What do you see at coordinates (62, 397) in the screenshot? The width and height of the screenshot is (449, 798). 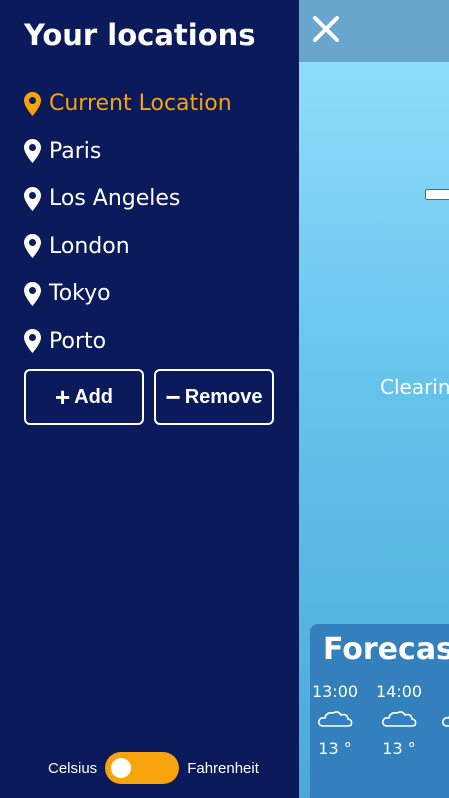 I see `plus-icon: +` at bounding box center [62, 397].